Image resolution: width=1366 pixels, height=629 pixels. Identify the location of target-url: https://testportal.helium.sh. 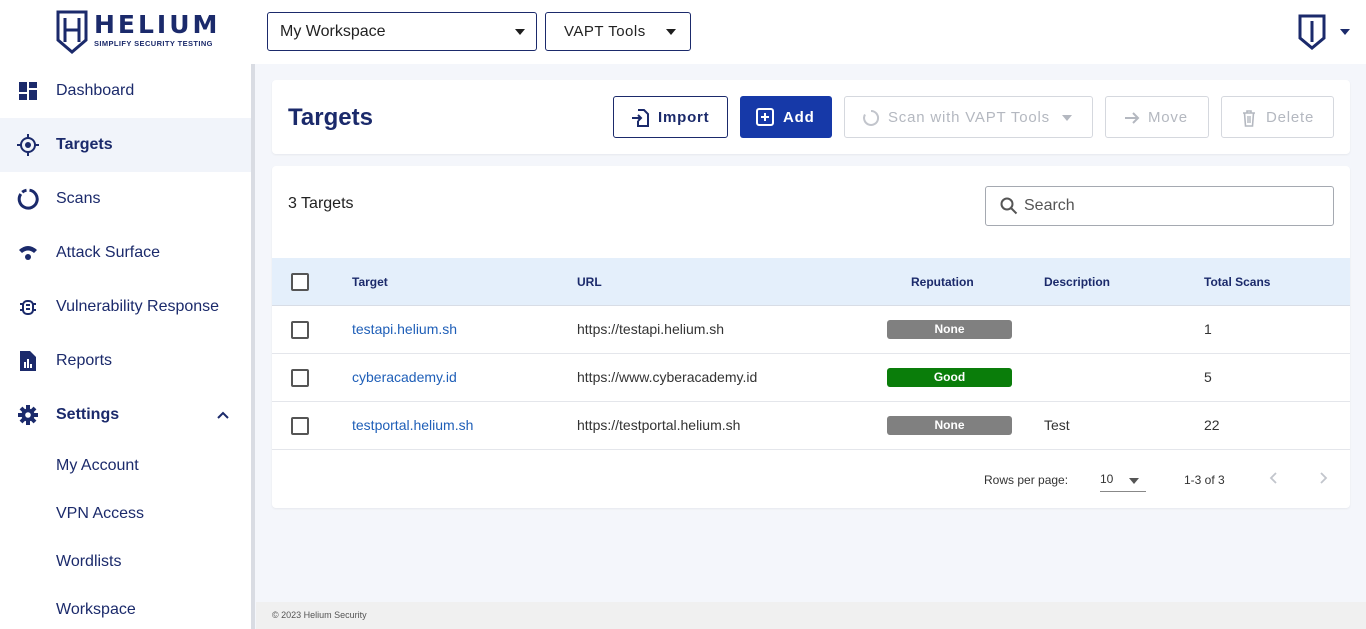
(659, 425).